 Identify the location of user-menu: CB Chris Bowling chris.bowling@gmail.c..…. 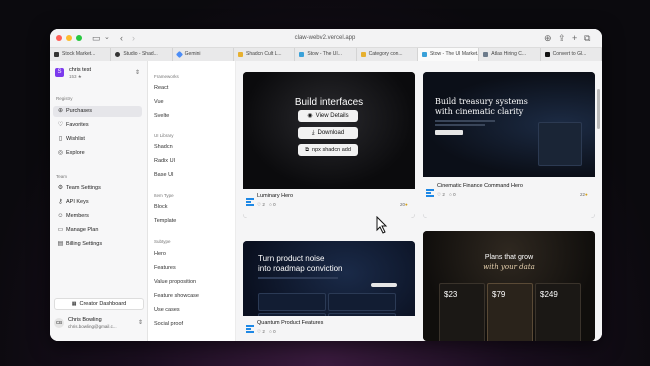
(99, 323).